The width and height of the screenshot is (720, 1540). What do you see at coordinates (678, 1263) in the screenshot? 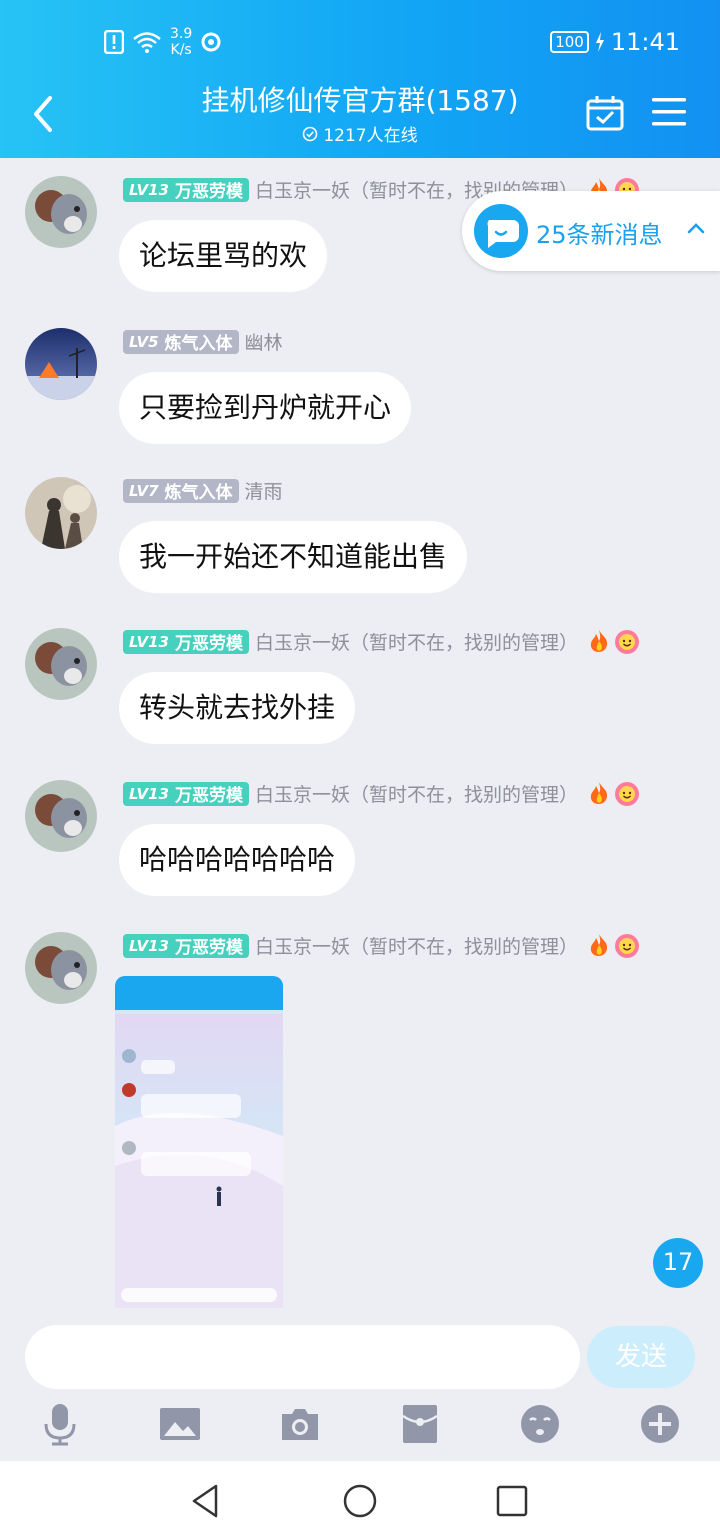
I see `unread-count-badge: 17` at bounding box center [678, 1263].